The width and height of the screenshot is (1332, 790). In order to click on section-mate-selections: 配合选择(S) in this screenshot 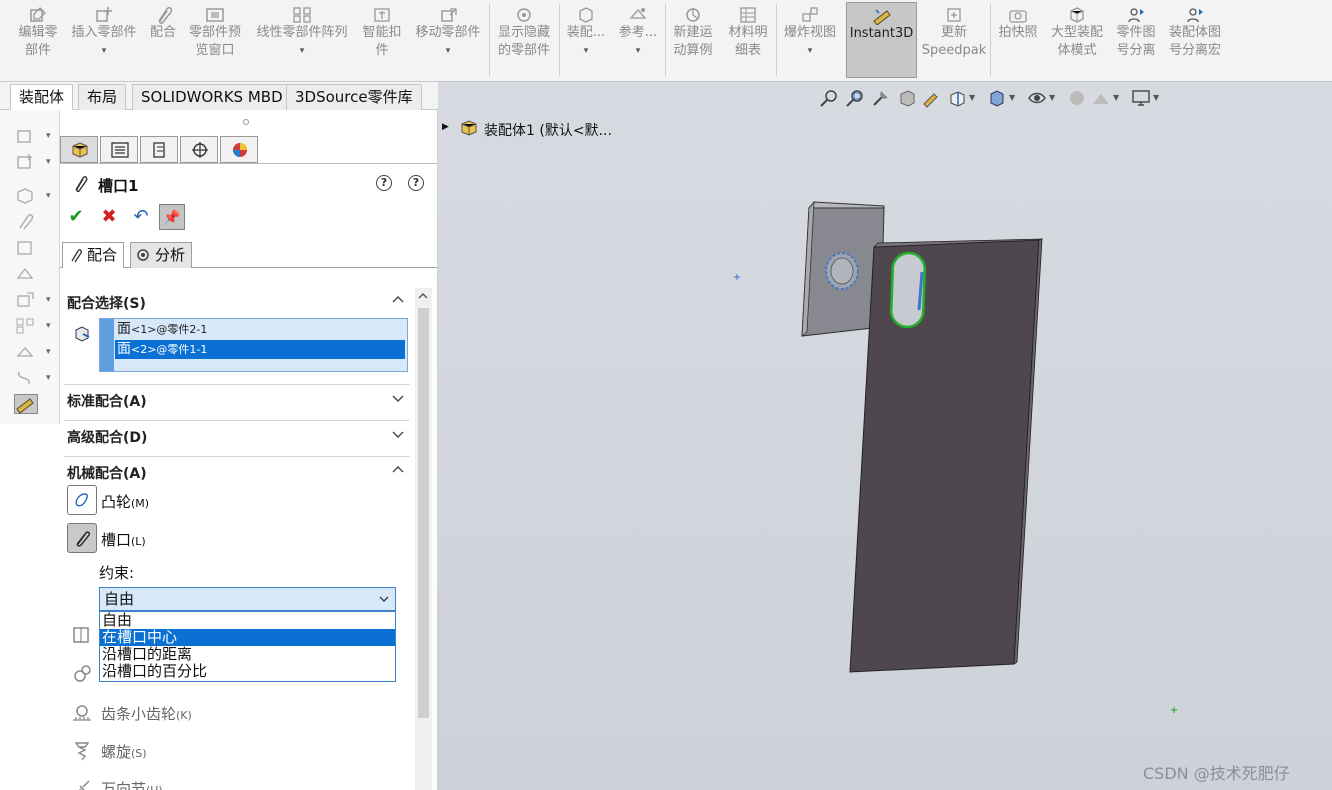, I will do `click(236, 302)`.